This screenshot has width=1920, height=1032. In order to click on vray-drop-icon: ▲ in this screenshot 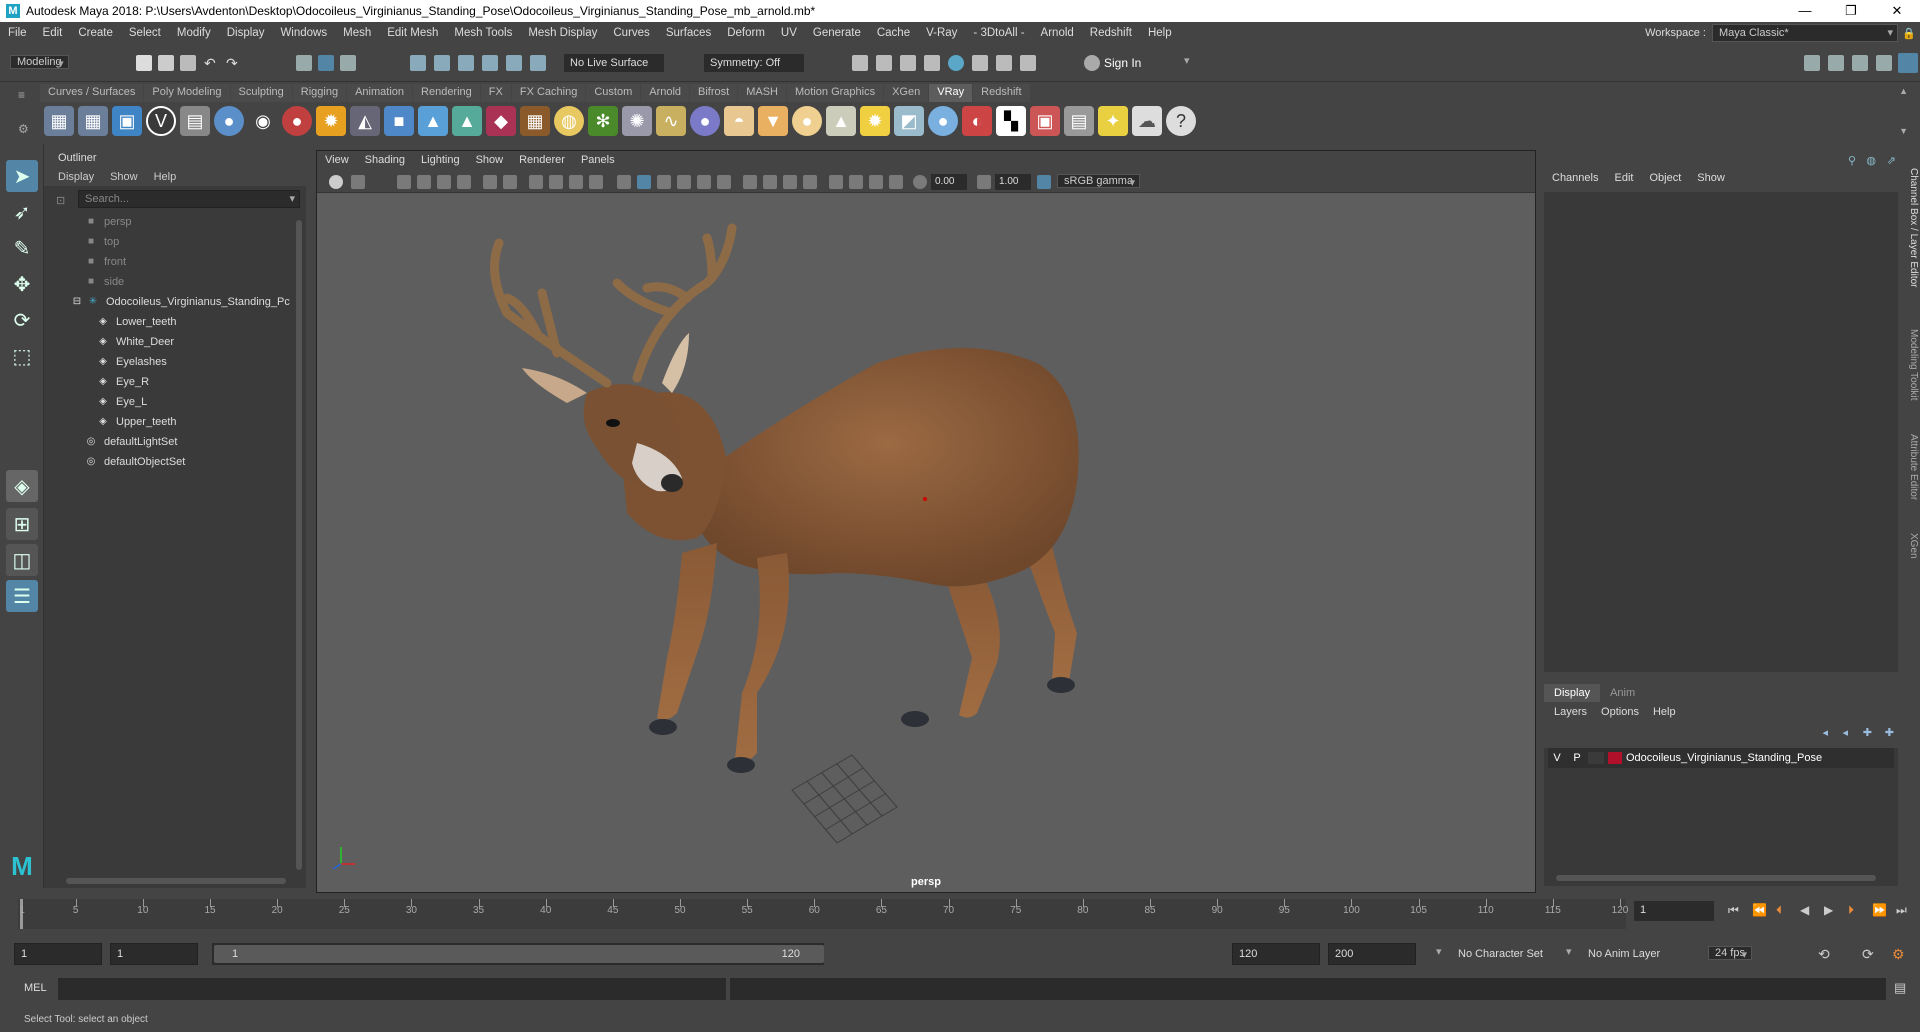, I will do `click(433, 121)`.